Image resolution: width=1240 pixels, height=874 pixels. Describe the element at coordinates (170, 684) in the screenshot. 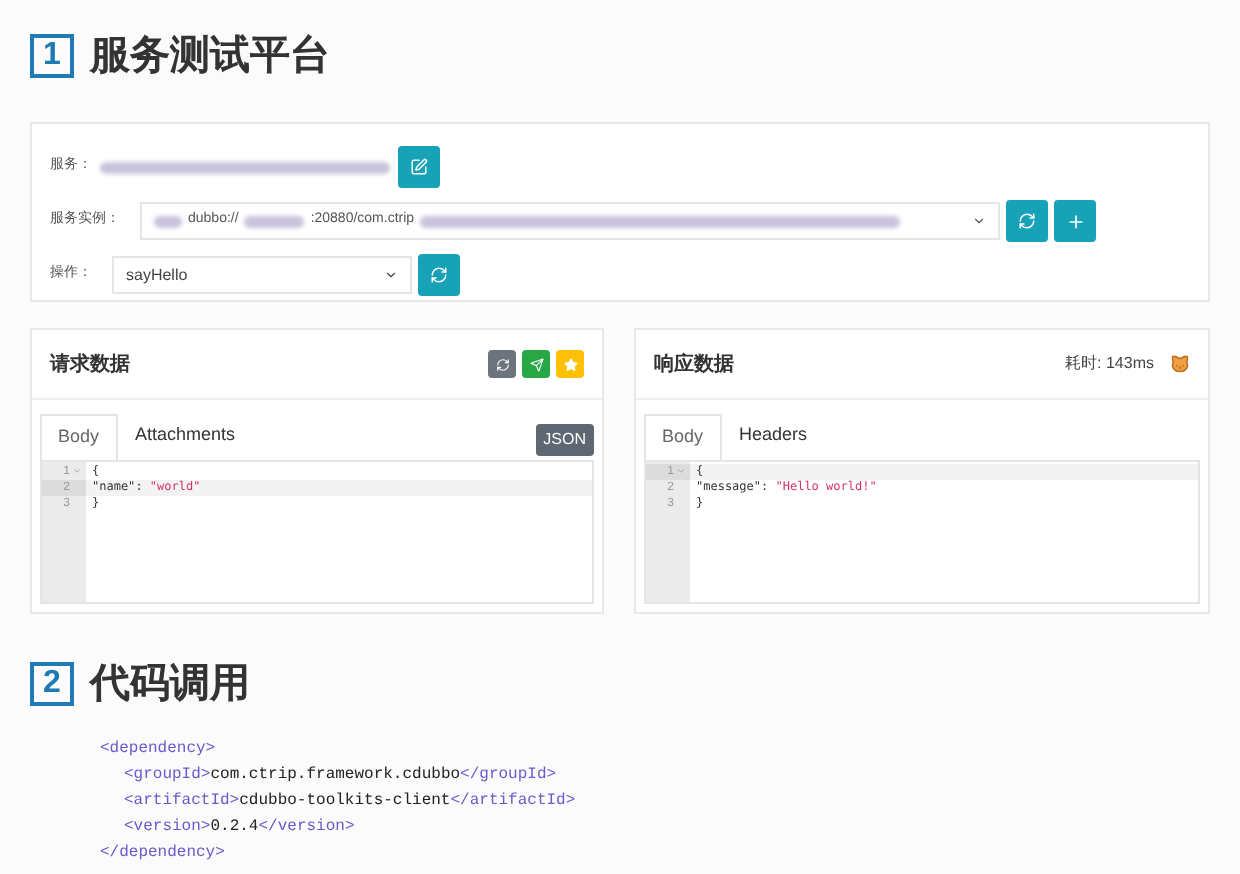

I see `section-title: 代码调用` at that location.